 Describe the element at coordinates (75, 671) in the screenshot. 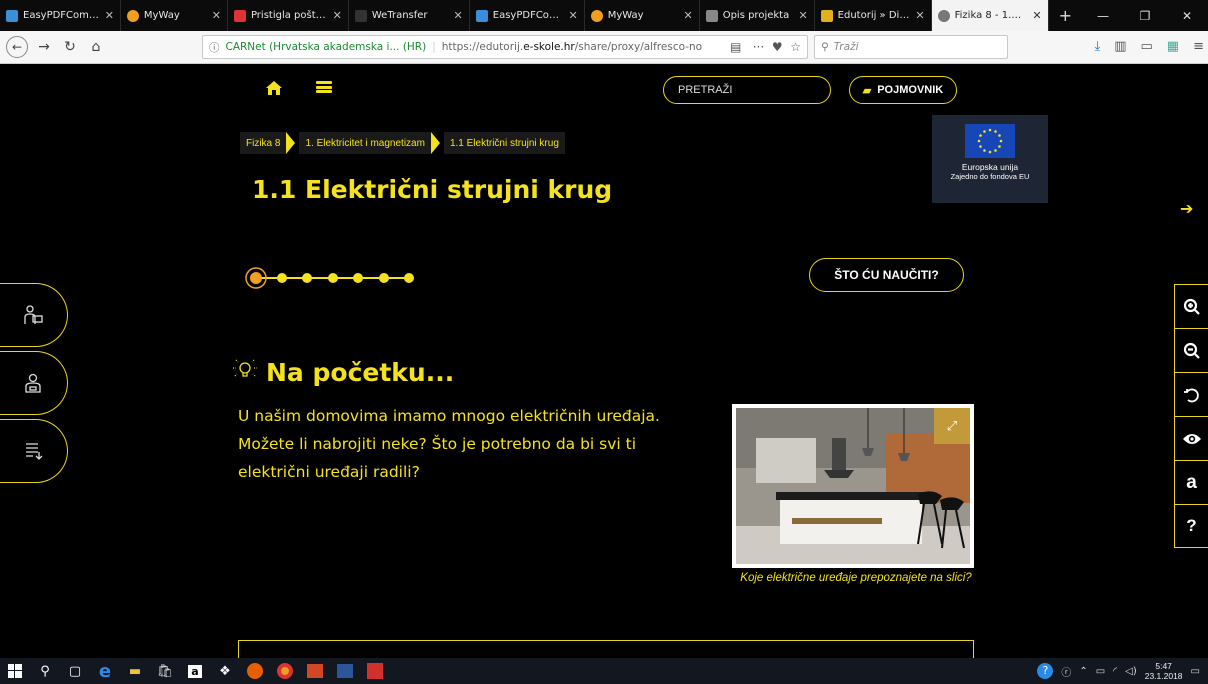

I see `task-view-icon: ▢` at that location.